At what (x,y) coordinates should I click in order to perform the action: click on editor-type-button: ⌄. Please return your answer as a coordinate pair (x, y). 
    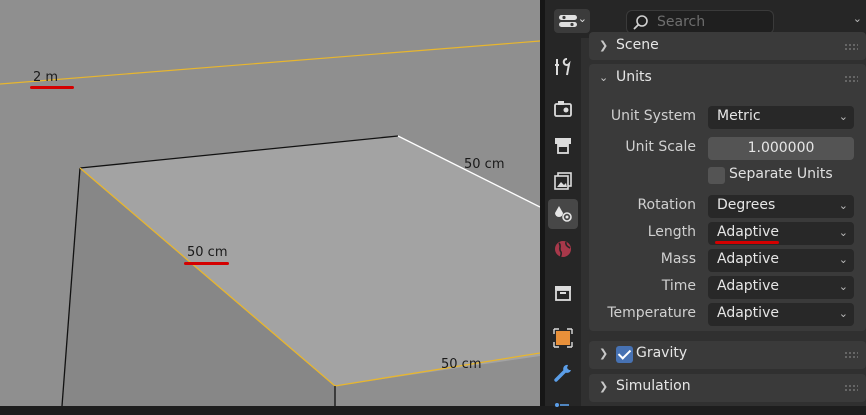
    Looking at the image, I should click on (572, 21).